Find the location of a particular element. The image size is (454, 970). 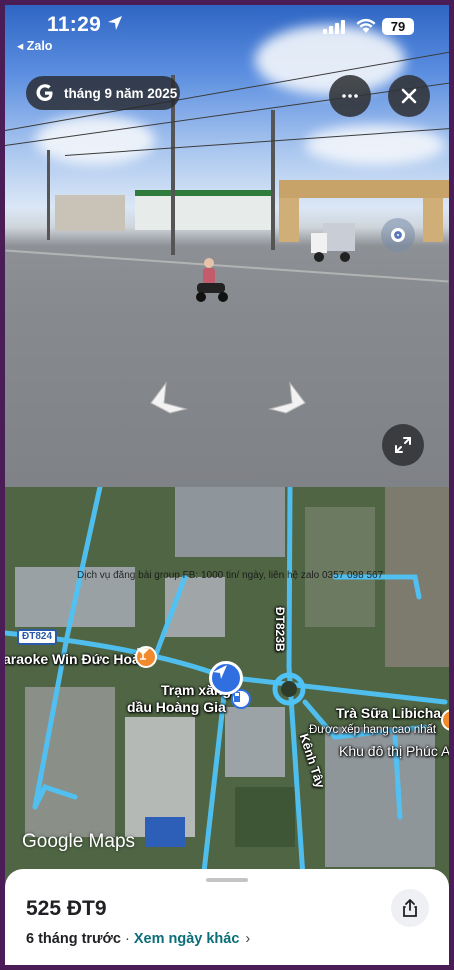

poi-label-urban-area: Khu đô thị Phúc A is located at coordinates (394, 751).